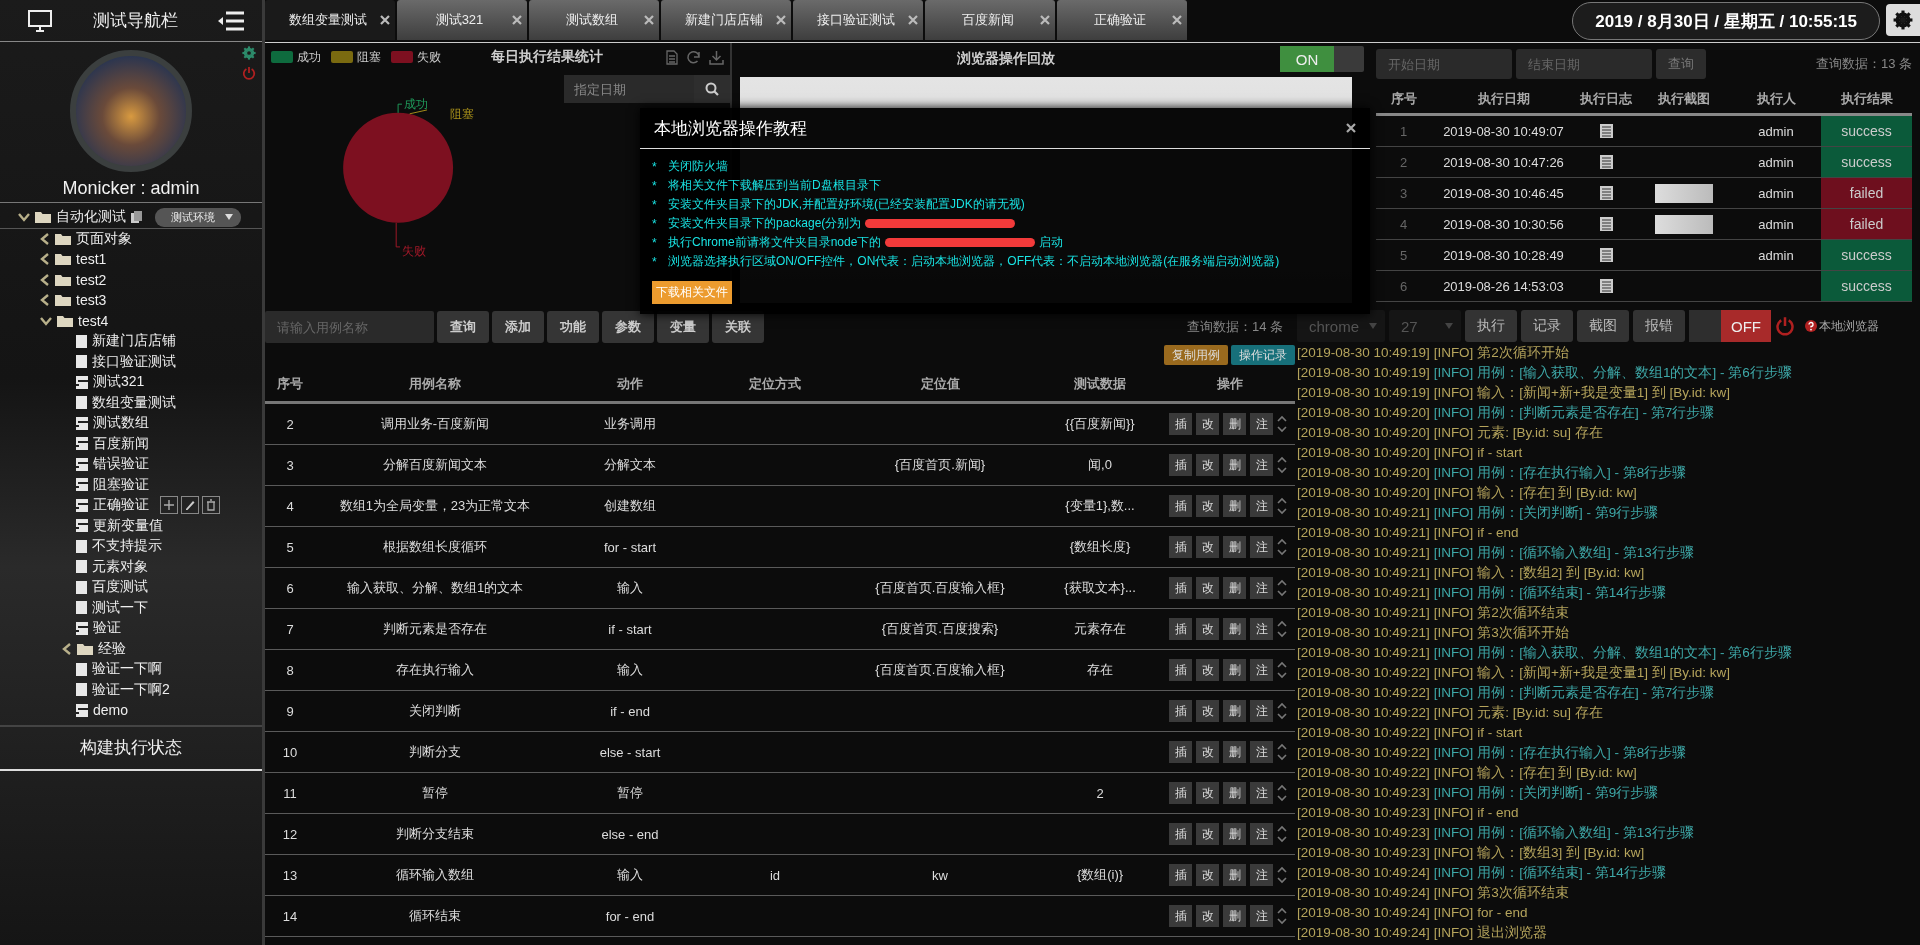  What do you see at coordinates (131, 587) in the screenshot?
I see `tree-item: 百度测试` at bounding box center [131, 587].